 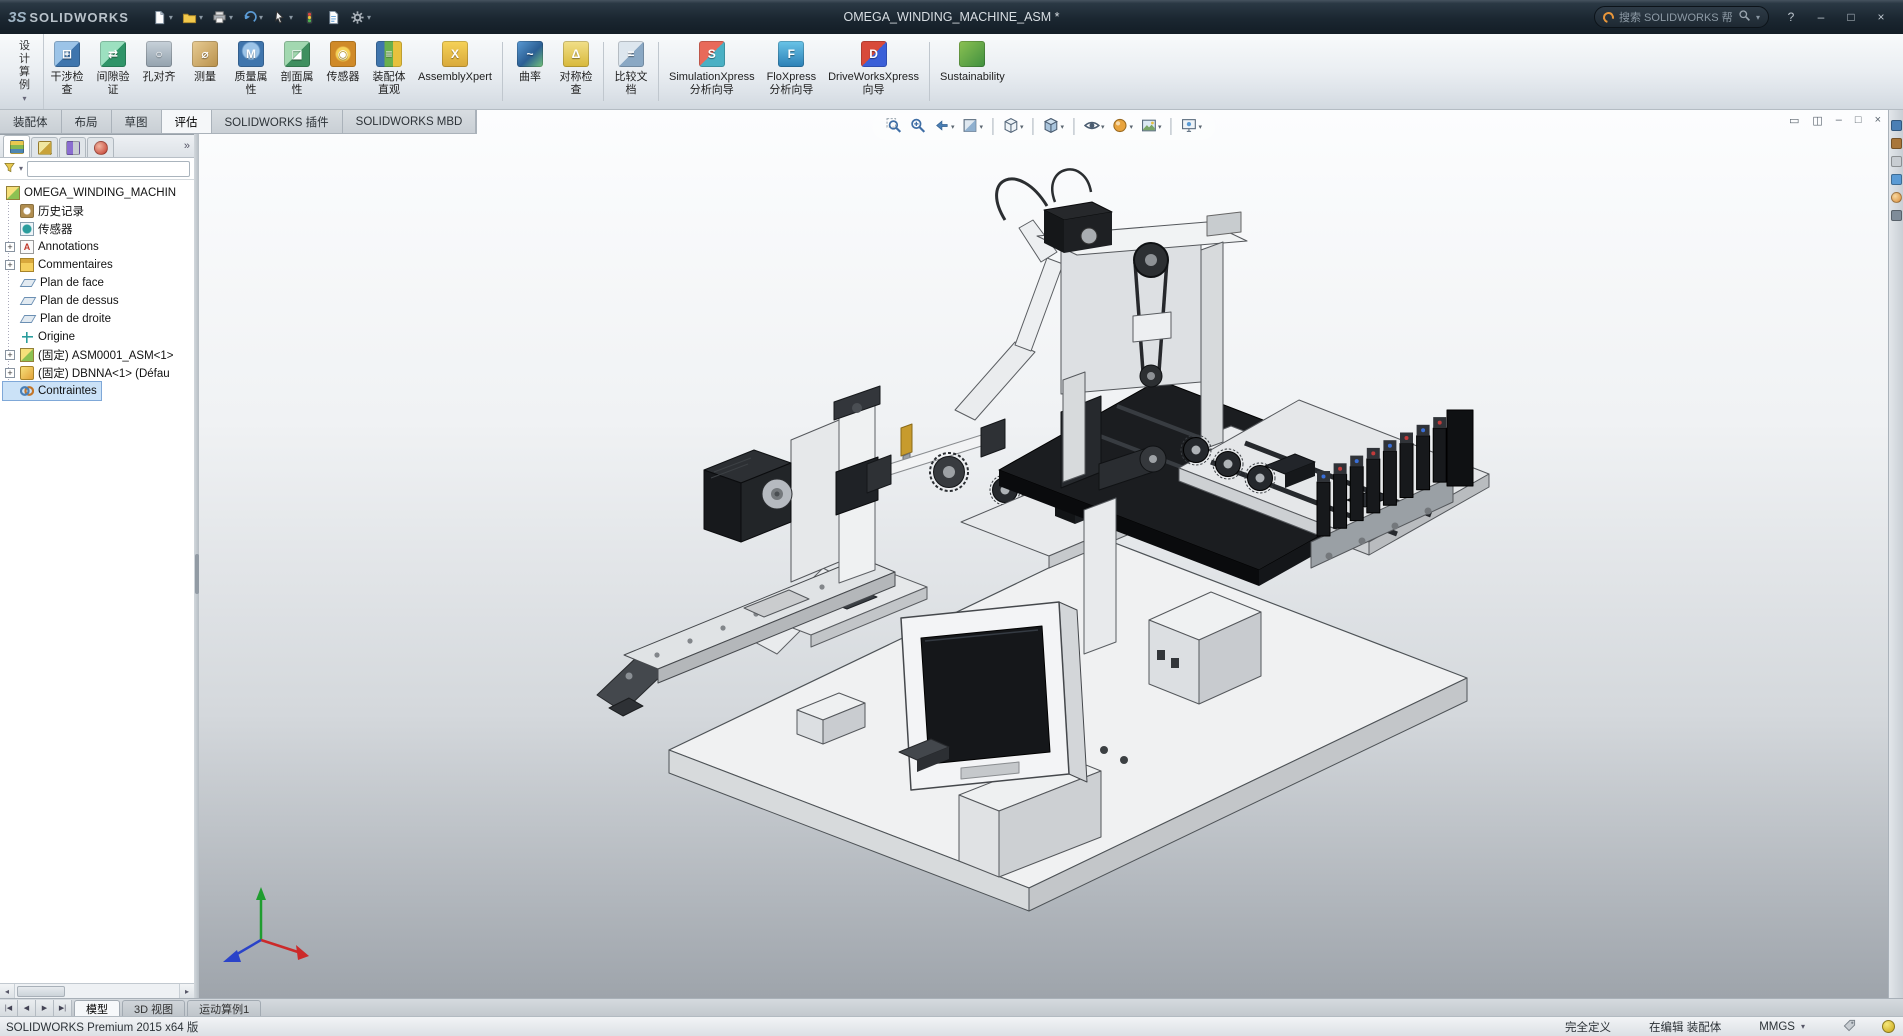 I want to click on configurationmanager-tab, so click(x=72, y=147).